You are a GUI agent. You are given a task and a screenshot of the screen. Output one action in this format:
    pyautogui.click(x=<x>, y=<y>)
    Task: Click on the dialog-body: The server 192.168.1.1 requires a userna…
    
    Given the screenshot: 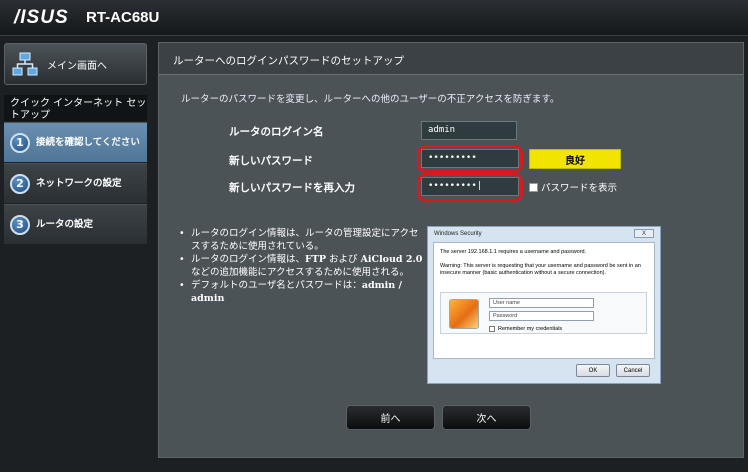 What is the action you would take?
    pyautogui.click(x=544, y=300)
    